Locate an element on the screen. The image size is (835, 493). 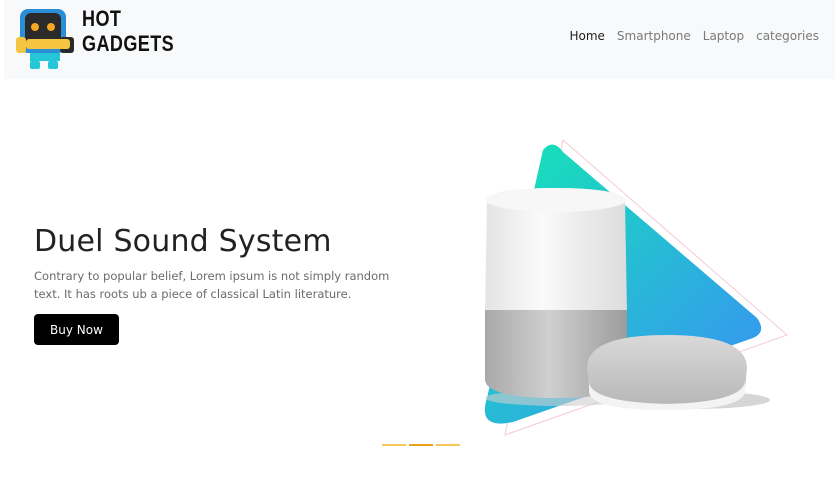
buy-now-button: Buy Now is located at coordinates (76, 329).